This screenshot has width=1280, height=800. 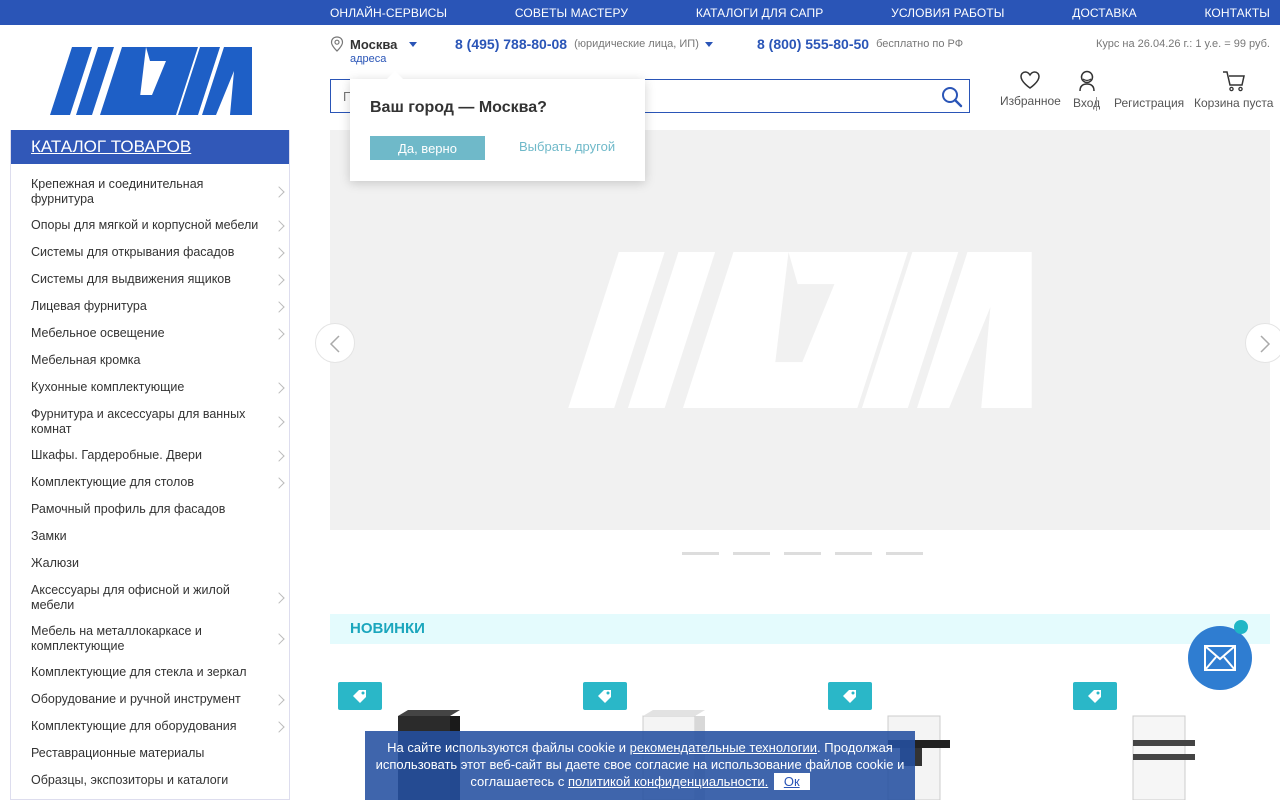 What do you see at coordinates (117, 191) in the screenshot?
I see `catalog-item-label: Крепежная и соединительная фурнитура` at bounding box center [117, 191].